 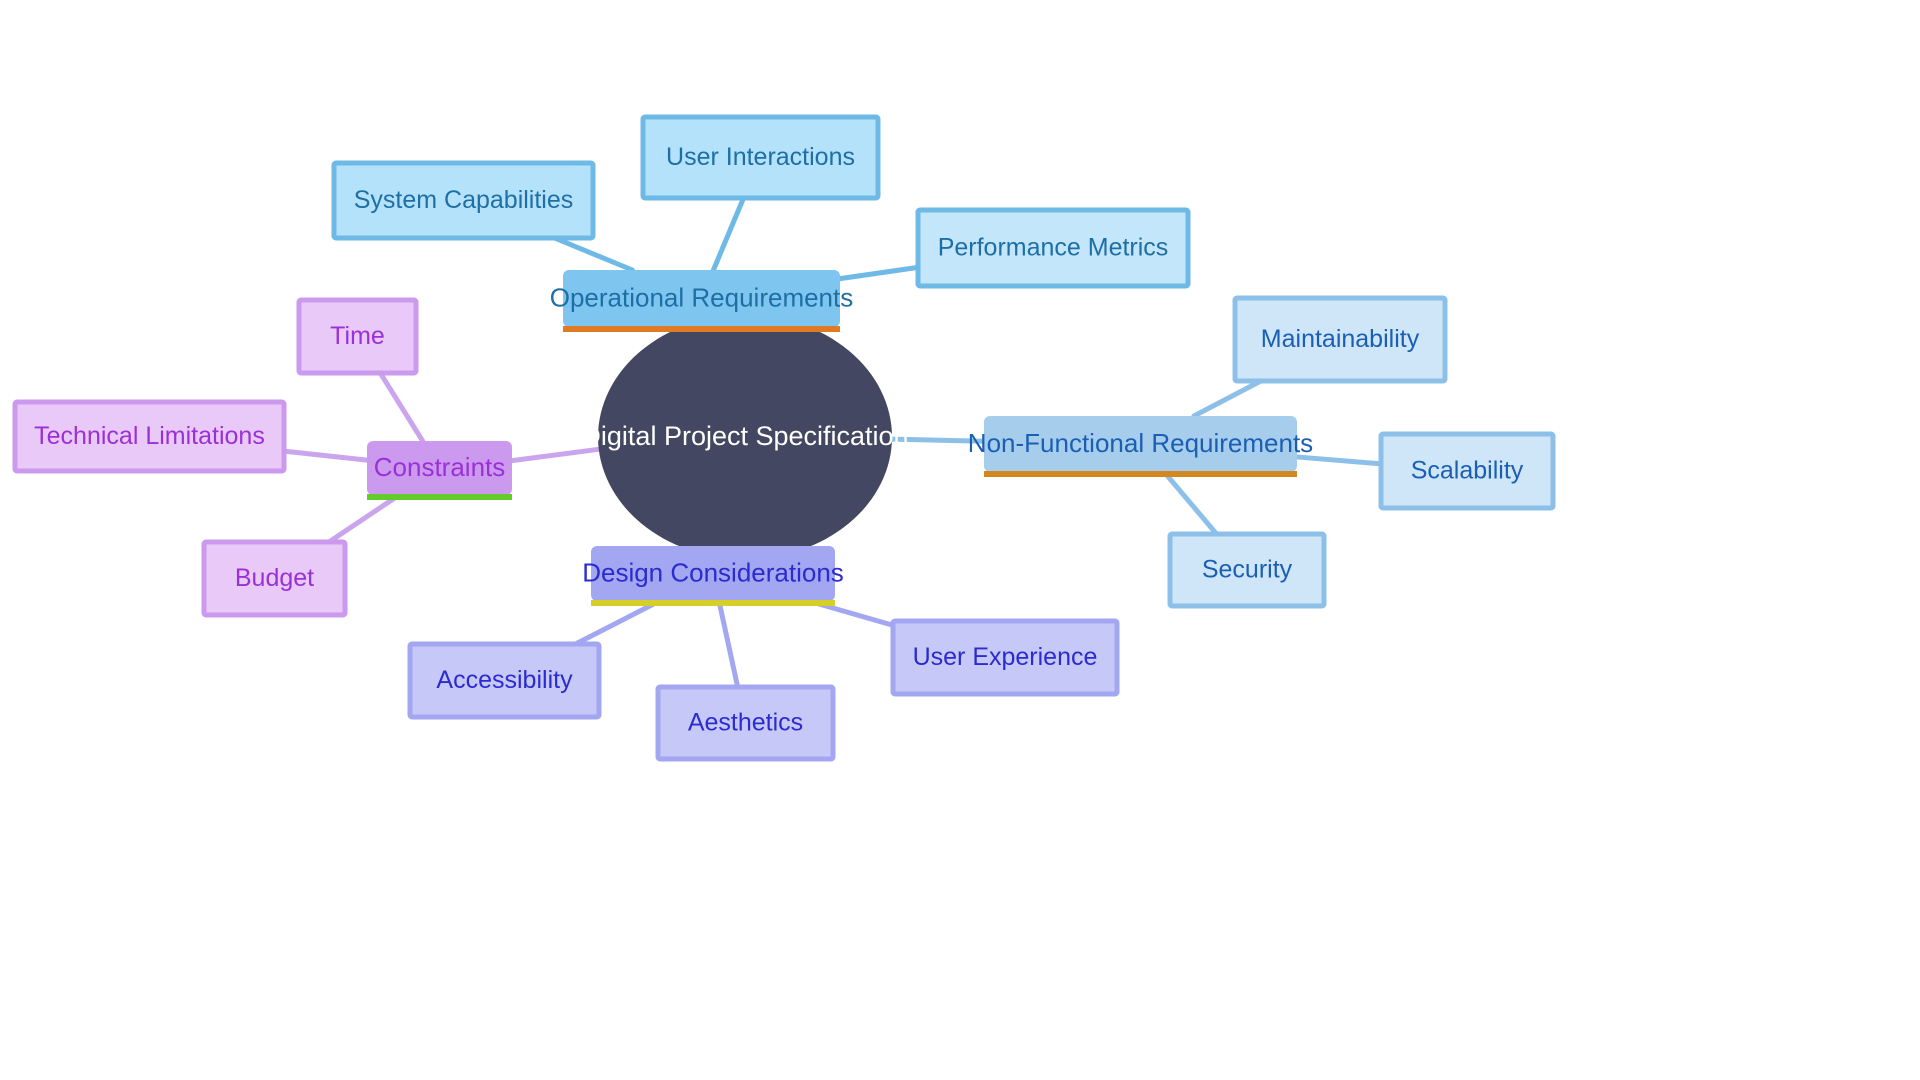 I want to click on leaf-node-accessibility: Accessibility, so click(x=504, y=680).